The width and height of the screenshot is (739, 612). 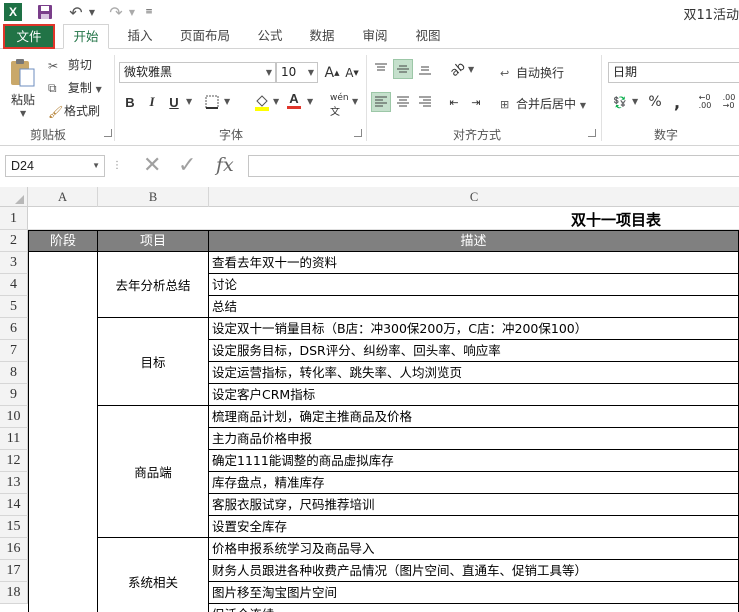 I want to click on tab-page-layout: 页面布局, so click(x=205, y=36).